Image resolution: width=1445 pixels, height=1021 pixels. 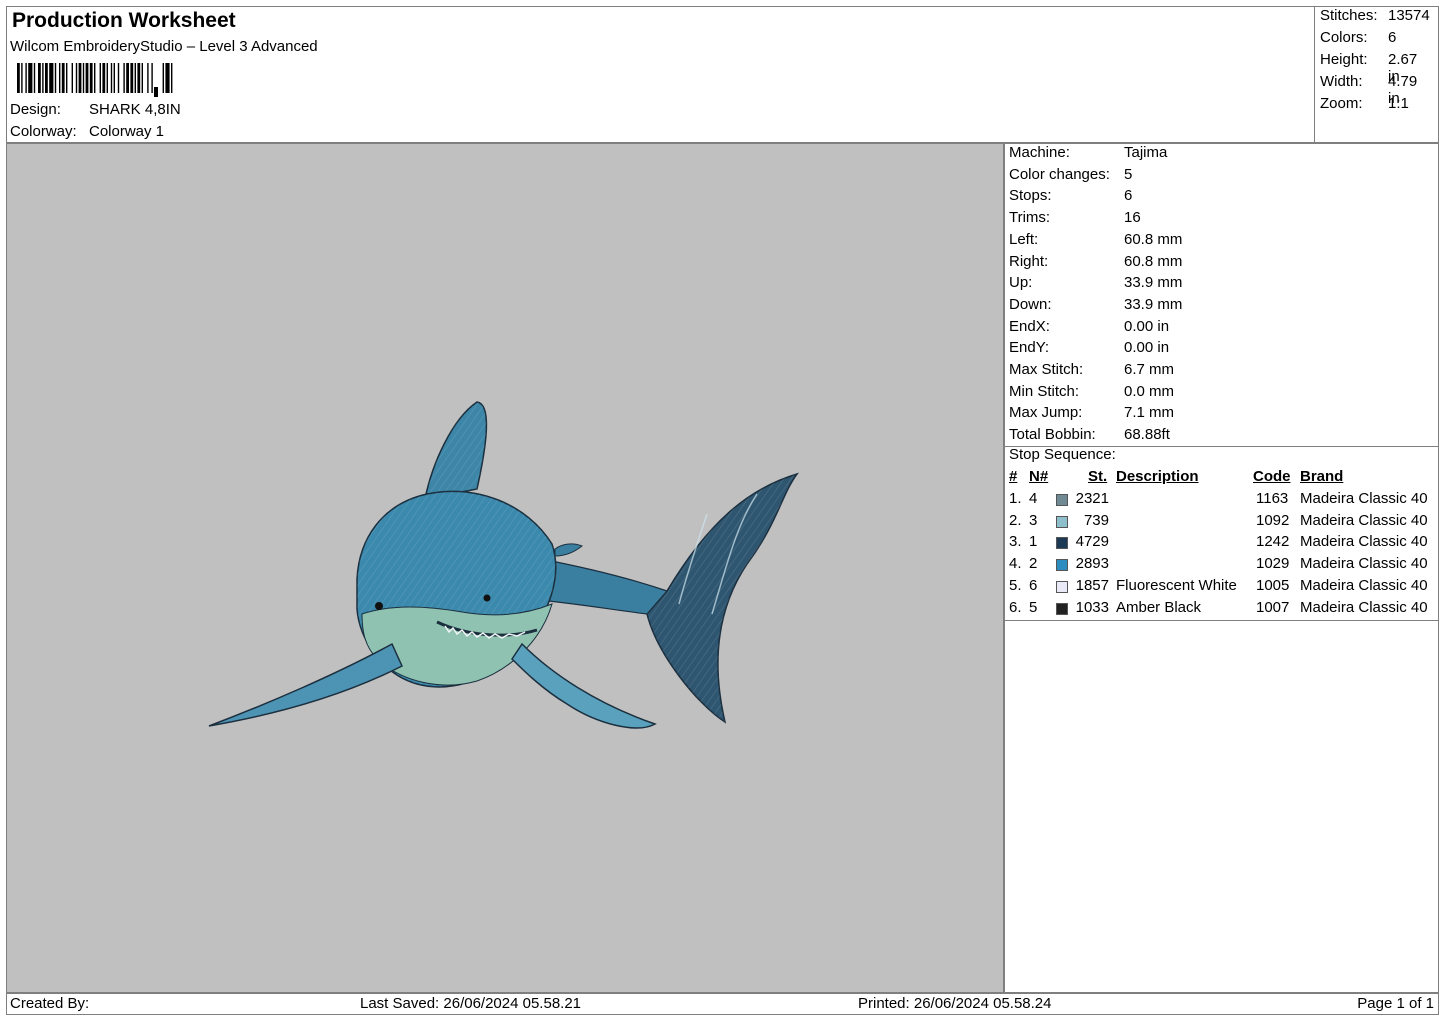 What do you see at coordinates (135, 109) in the screenshot?
I see `design-value: SHARK 4,8IN` at bounding box center [135, 109].